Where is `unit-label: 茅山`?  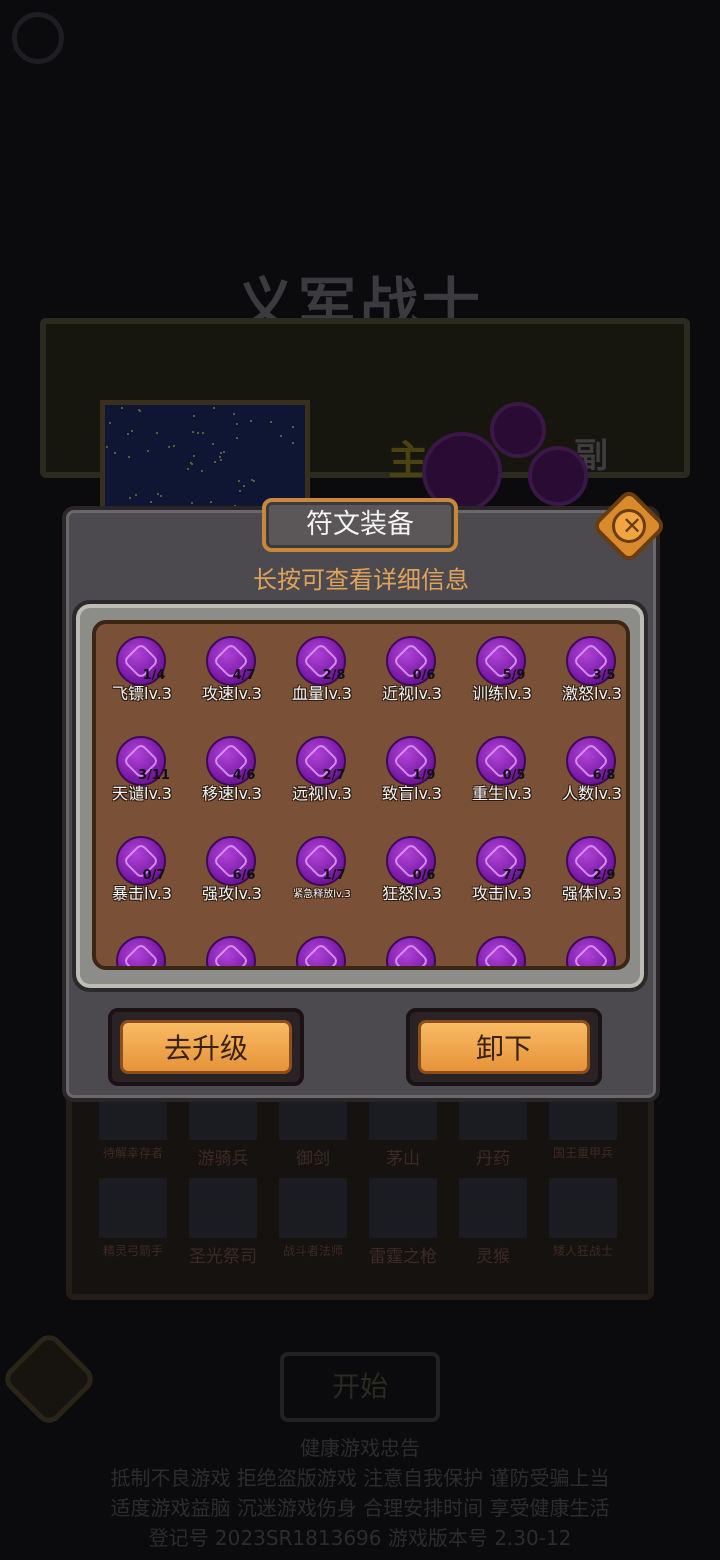 unit-label: 茅山 is located at coordinates (403, 1159).